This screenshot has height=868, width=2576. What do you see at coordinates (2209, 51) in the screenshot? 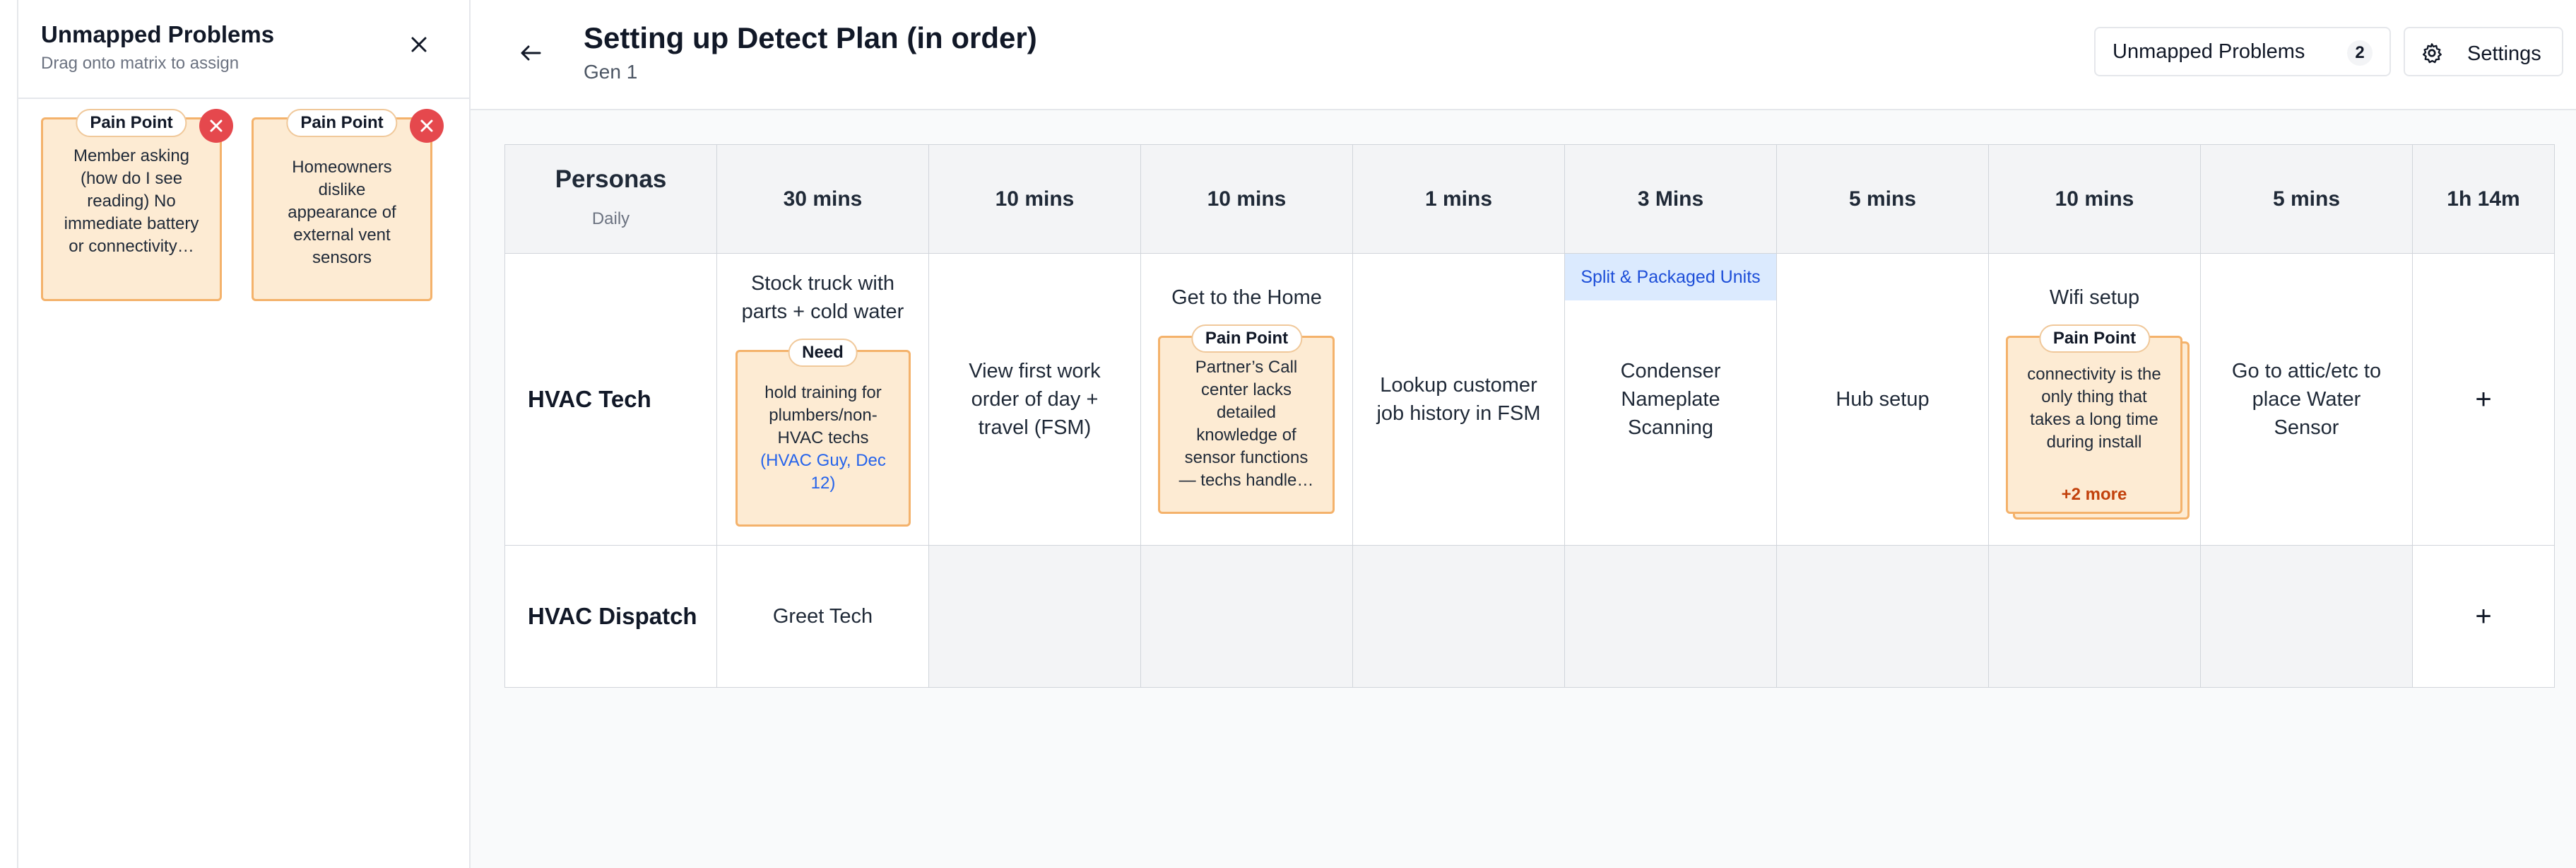
I see `unmapped-problems-label: Unmapped Problems` at bounding box center [2209, 51].